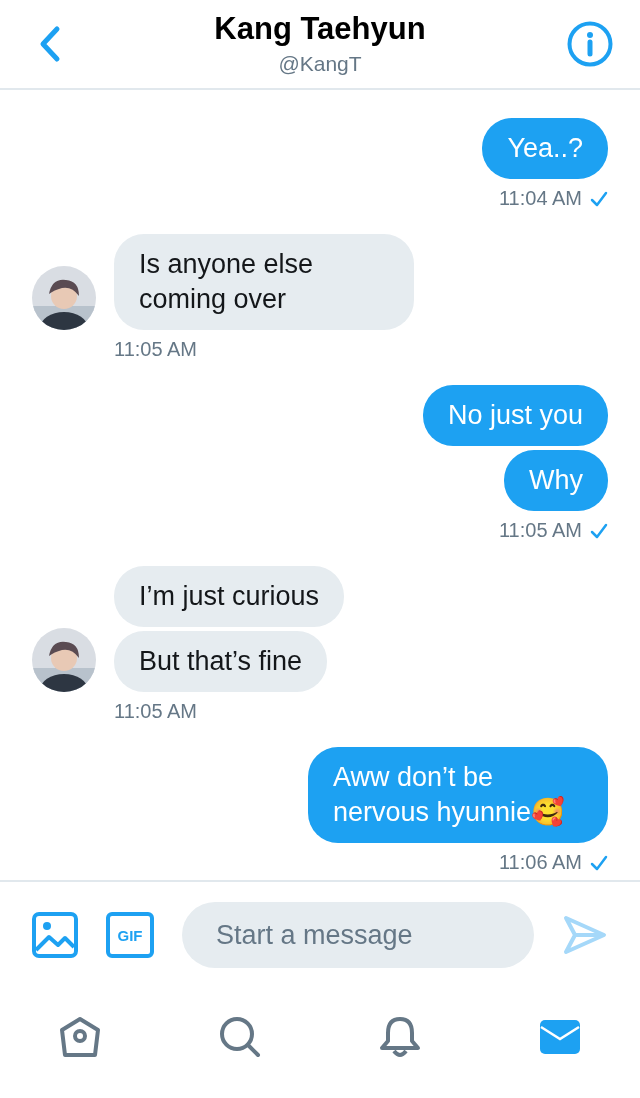  Describe the element at coordinates (458, 795) in the screenshot. I see `message-bubble: Aww don’t be nervous hyunnie🥰` at that location.